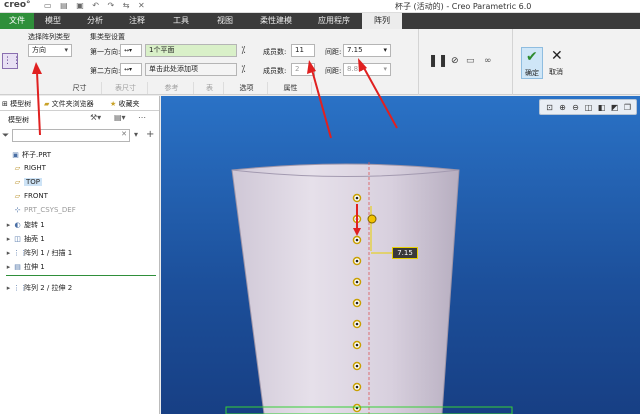 The width and height of the screenshot is (640, 414). What do you see at coordinates (243, 69) in the screenshot?
I see `flip-direction2-icon: ⁒` at bounding box center [243, 69].